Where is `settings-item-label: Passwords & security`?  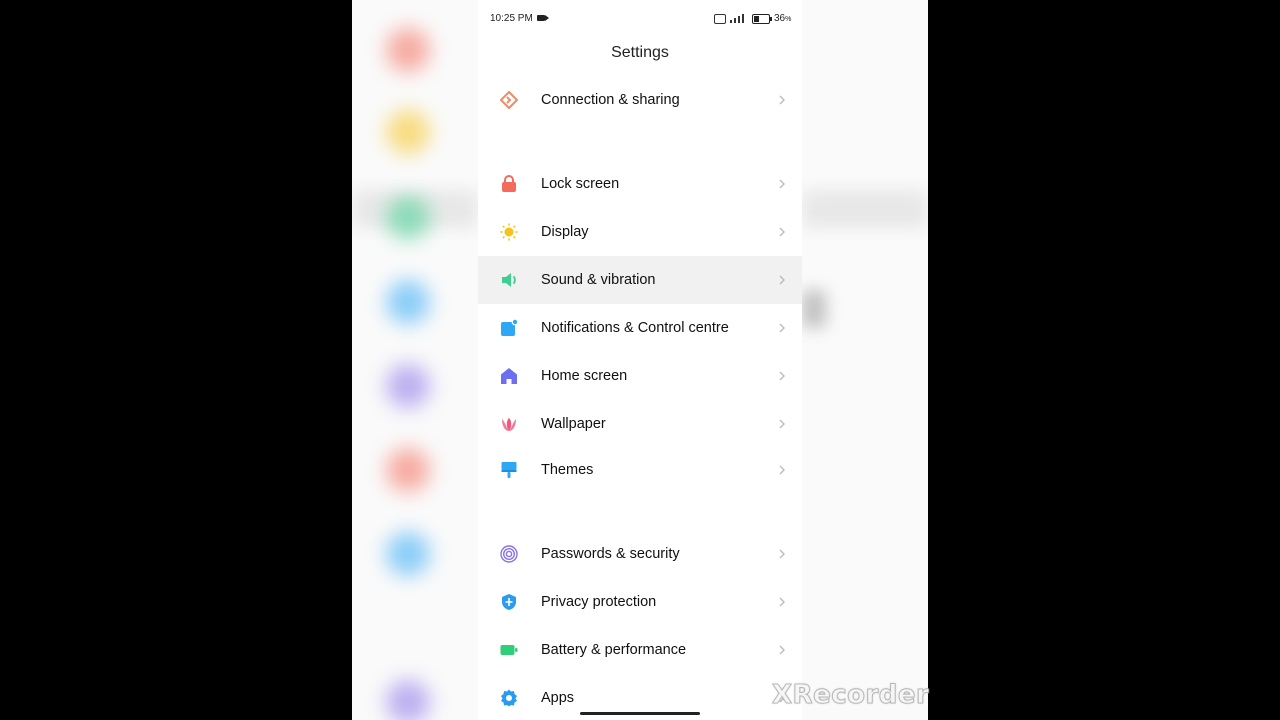 settings-item-label: Passwords & security is located at coordinates (610, 554).